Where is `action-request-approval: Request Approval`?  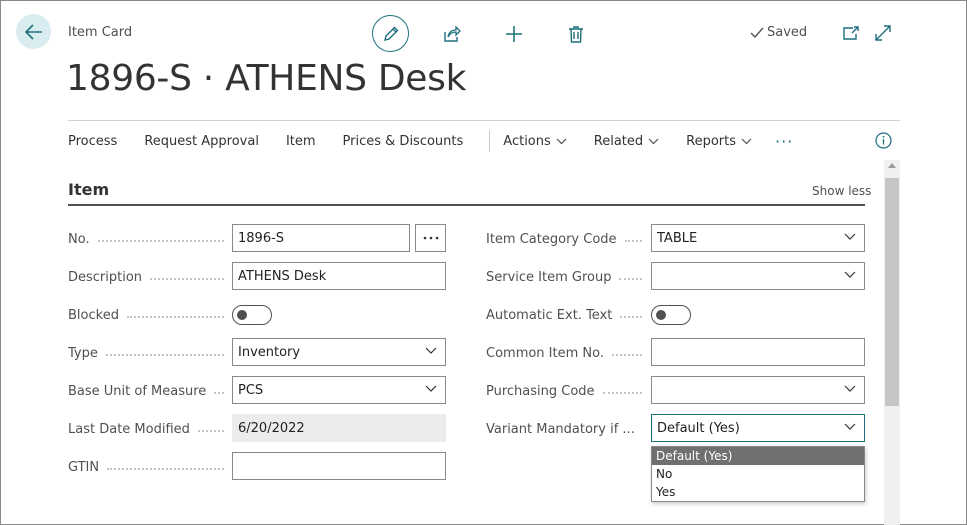 action-request-approval: Request Approval is located at coordinates (201, 141).